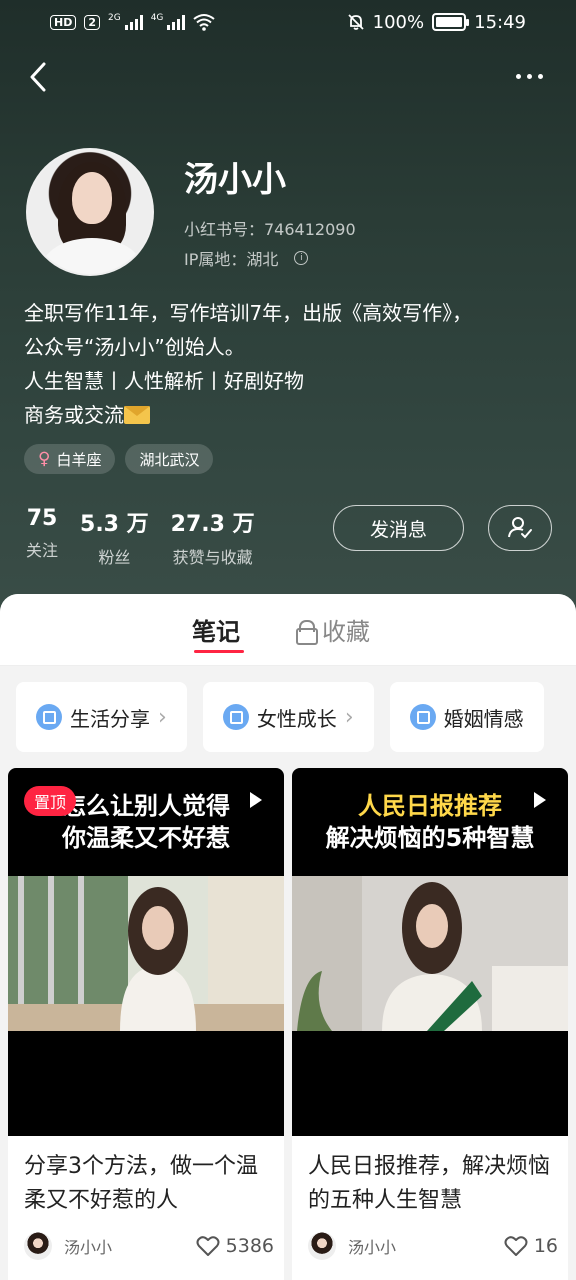  Describe the element at coordinates (42, 537) in the screenshot. I see `stat-following: 75 关注` at that location.